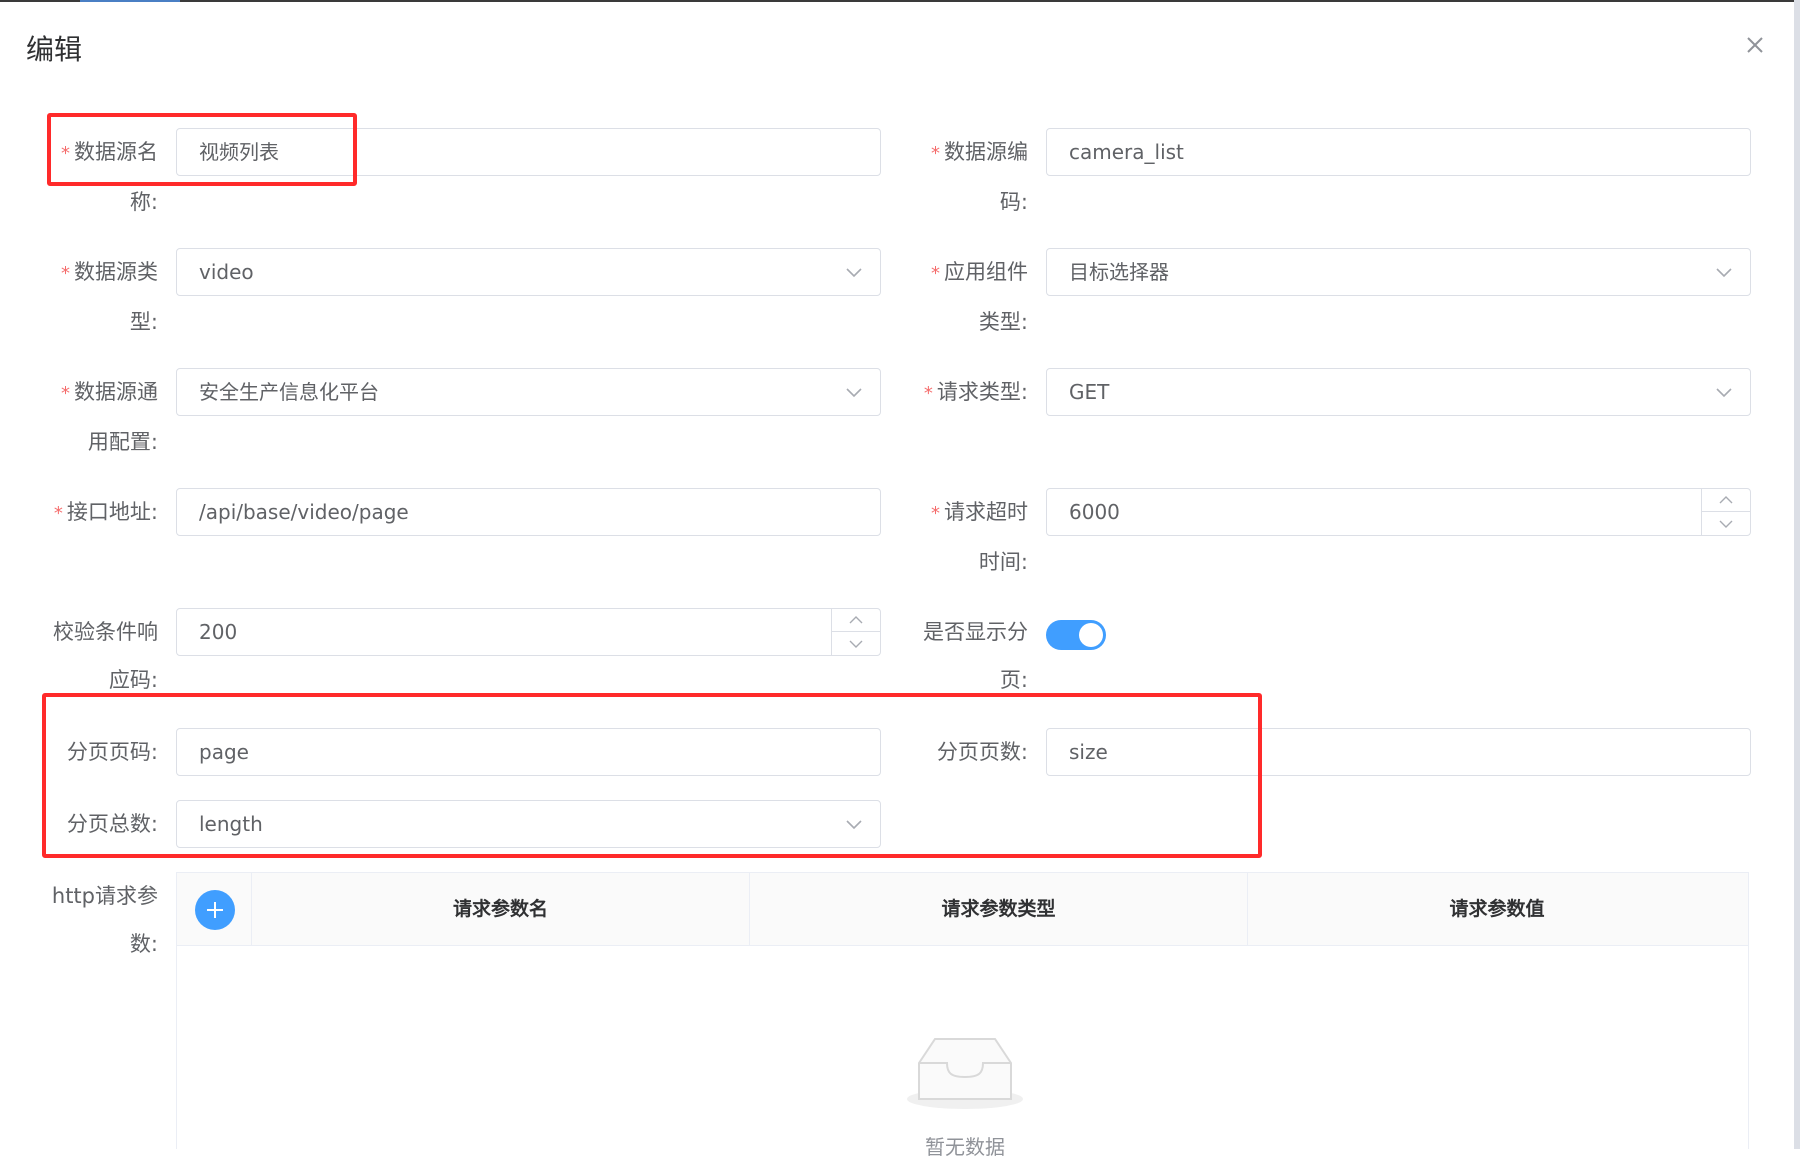  Describe the element at coordinates (979, 177) in the screenshot. I see `code-label: * 数据源编 码:` at that location.